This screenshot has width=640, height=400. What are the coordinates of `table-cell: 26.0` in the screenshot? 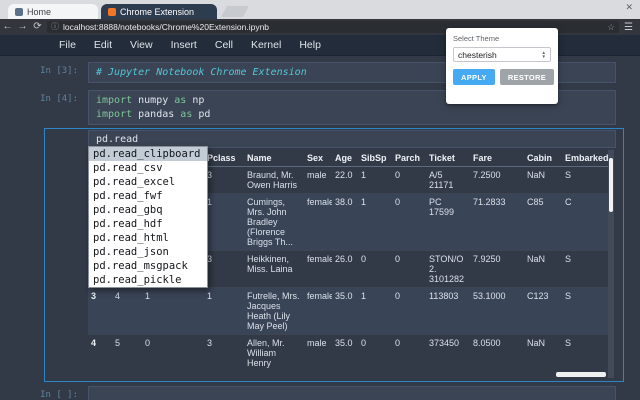 It's located at (345, 269).